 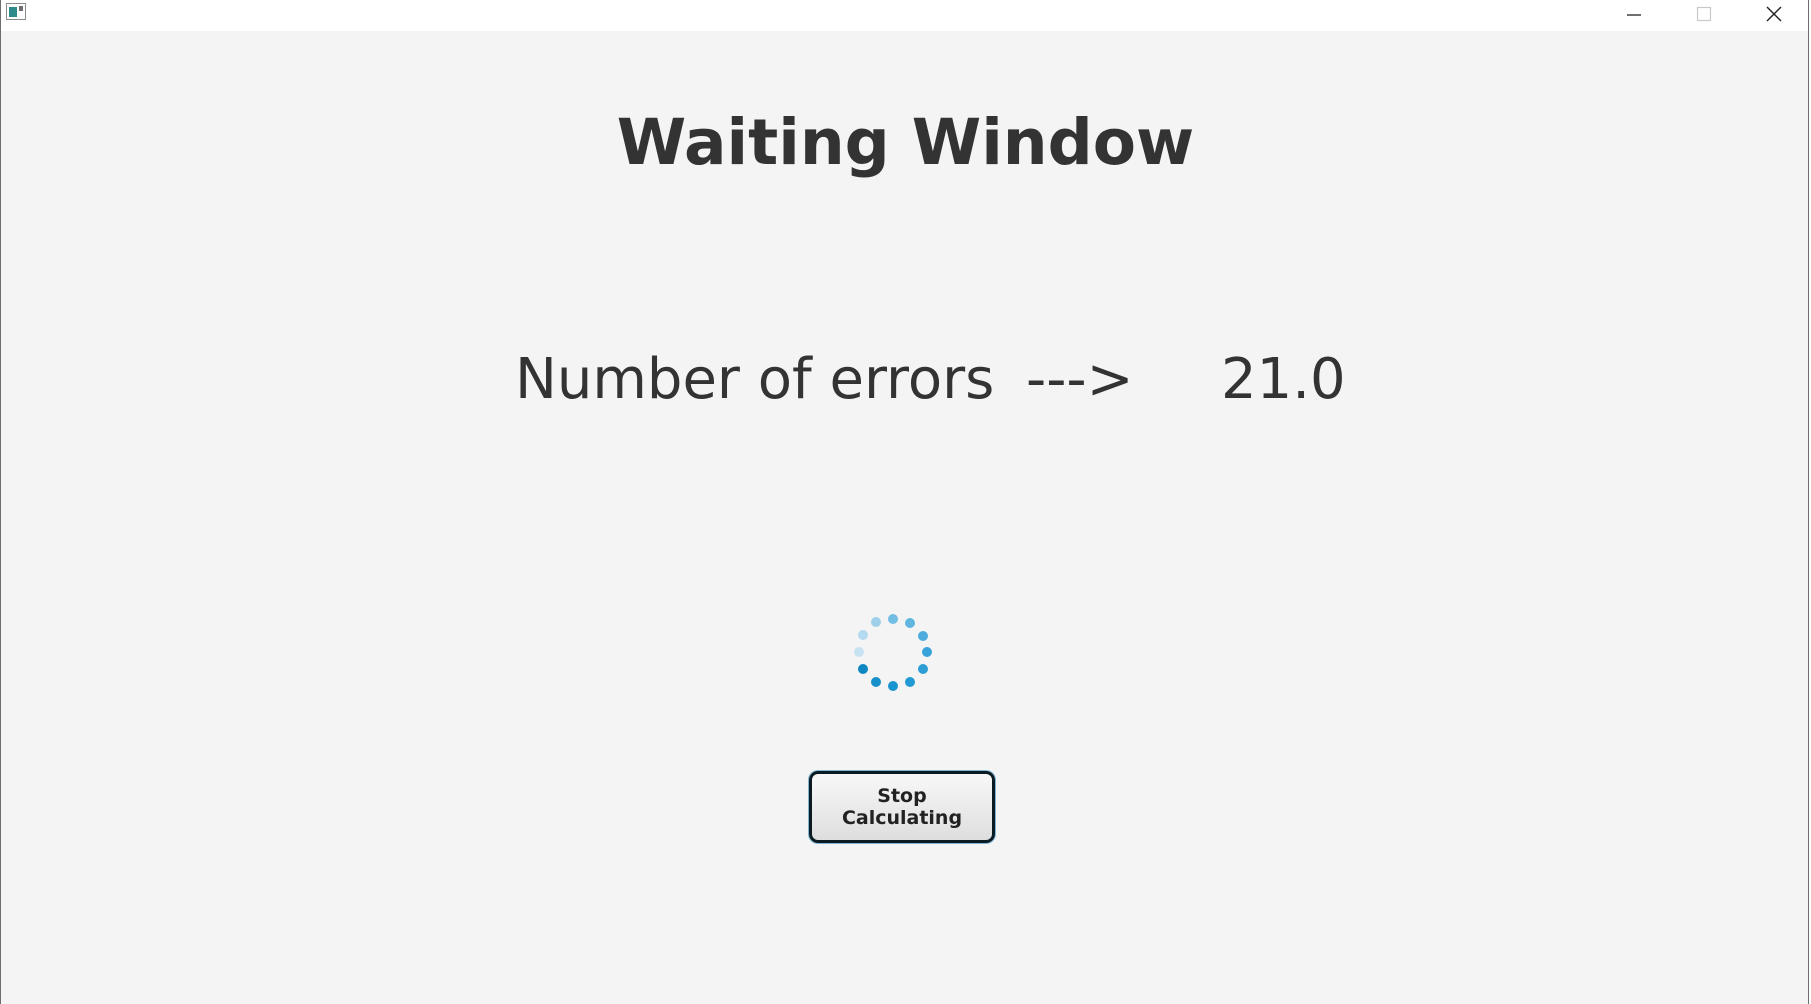 I want to click on maximize-button, so click(x=1704, y=15).